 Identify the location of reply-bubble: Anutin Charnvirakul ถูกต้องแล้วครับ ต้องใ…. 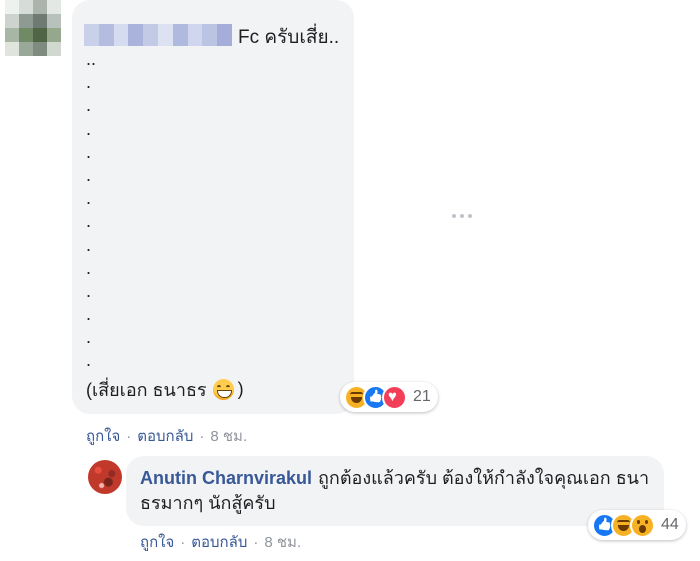
(395, 491).